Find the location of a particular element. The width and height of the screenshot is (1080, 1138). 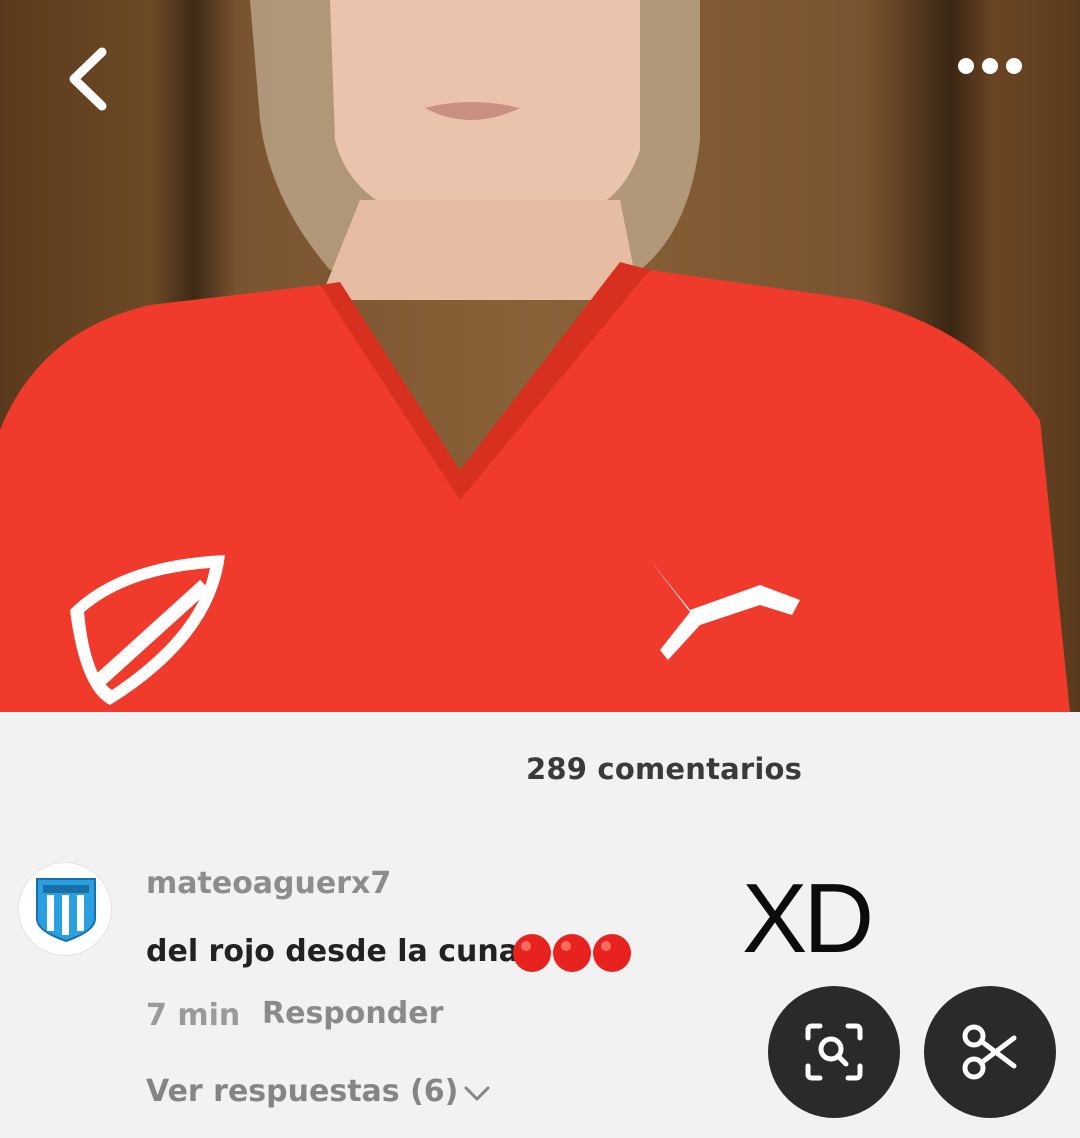

view-replies-label: Ver respuestas (6) is located at coordinates (302, 1091).